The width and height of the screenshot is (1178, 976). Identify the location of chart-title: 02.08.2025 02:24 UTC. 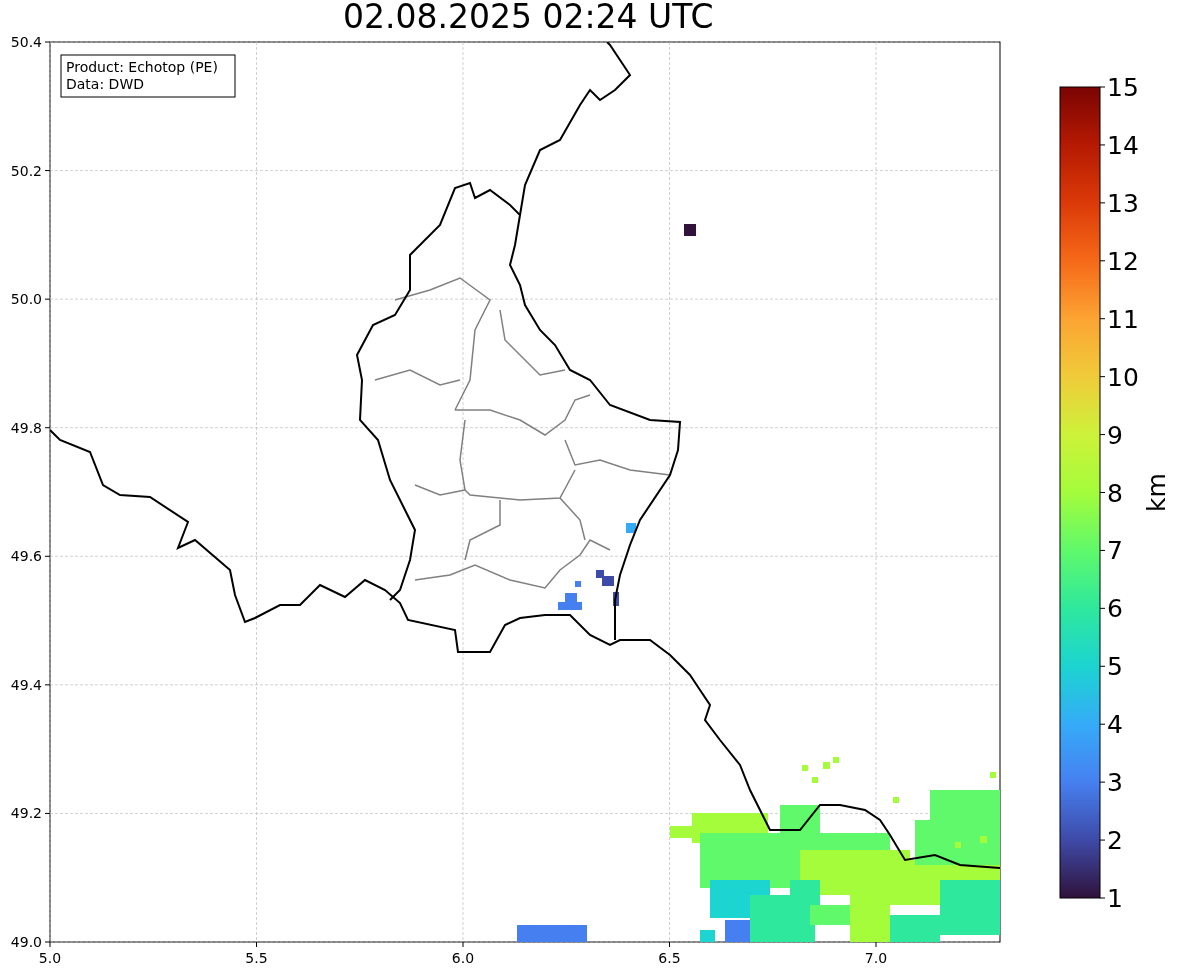
(528, 17).